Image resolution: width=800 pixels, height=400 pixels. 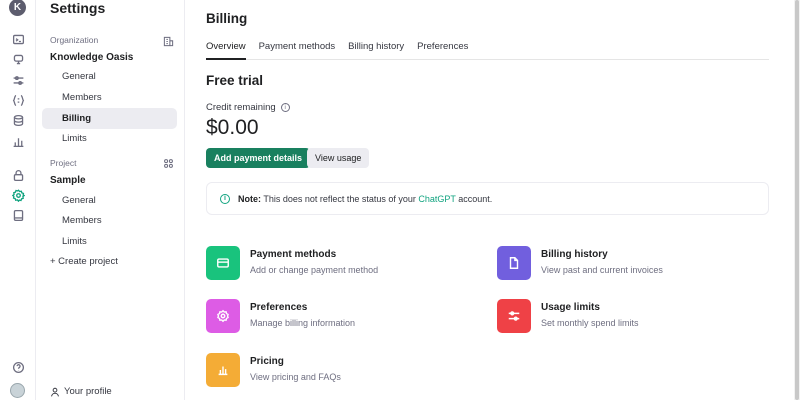 What do you see at coordinates (338, 158) in the screenshot?
I see `view-usage-button: View usage` at bounding box center [338, 158].